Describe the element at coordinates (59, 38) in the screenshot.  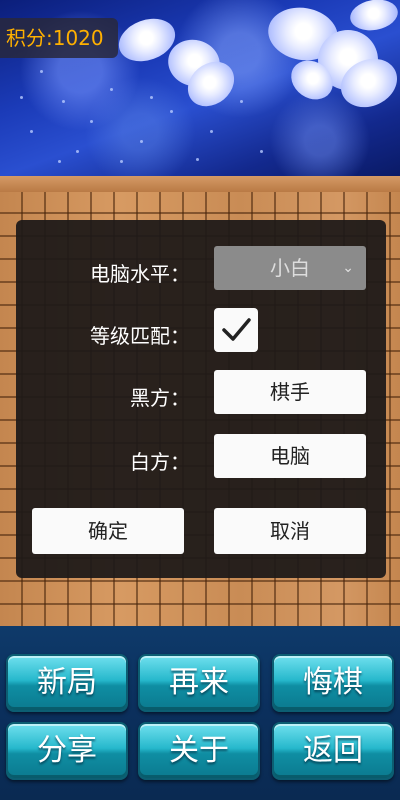
I see `score-display: 积分:1020` at that location.